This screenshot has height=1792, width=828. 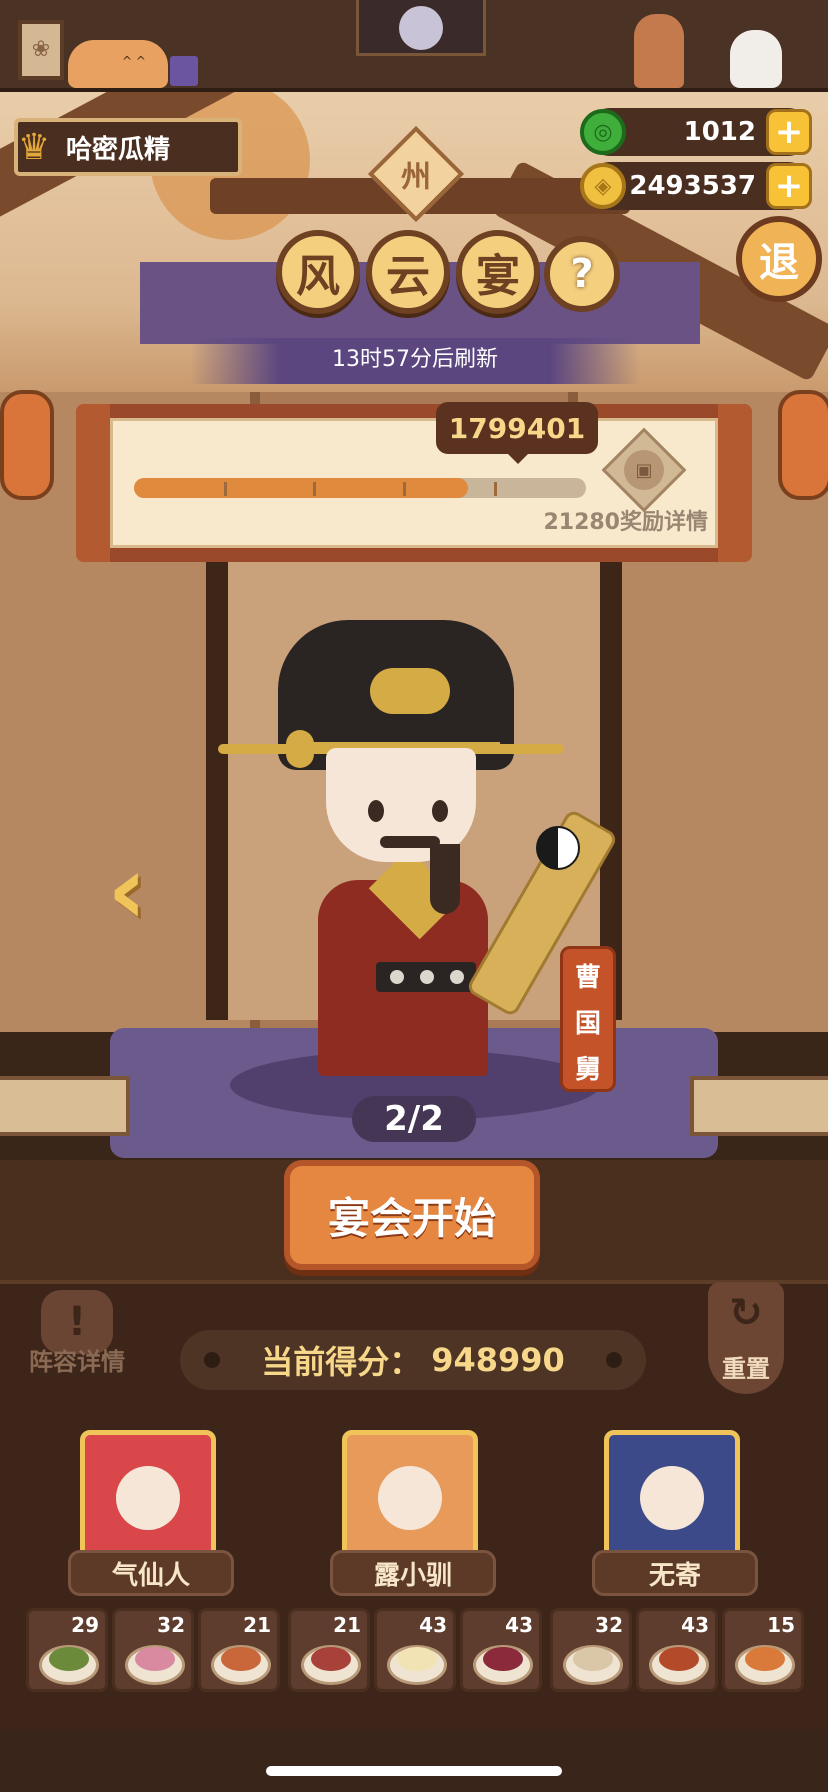 What do you see at coordinates (412, 1215) in the screenshot?
I see `start-banquet-button: 宴会开始` at bounding box center [412, 1215].